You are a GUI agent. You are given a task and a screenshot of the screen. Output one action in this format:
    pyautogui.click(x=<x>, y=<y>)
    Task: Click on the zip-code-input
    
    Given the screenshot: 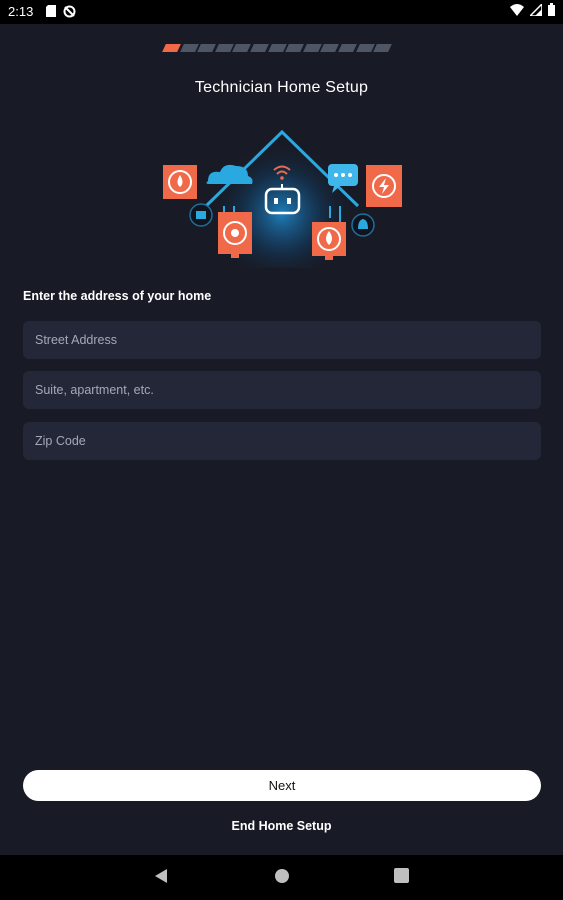 What is the action you would take?
    pyautogui.click(x=282, y=441)
    